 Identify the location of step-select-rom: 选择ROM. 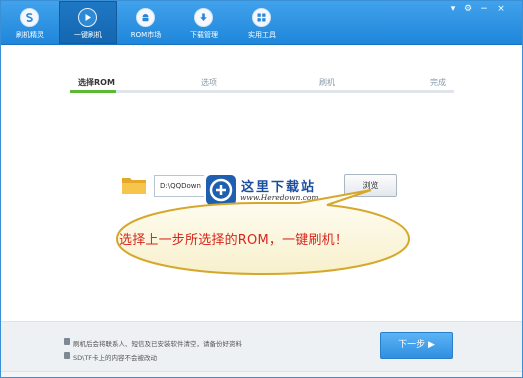
(96, 82).